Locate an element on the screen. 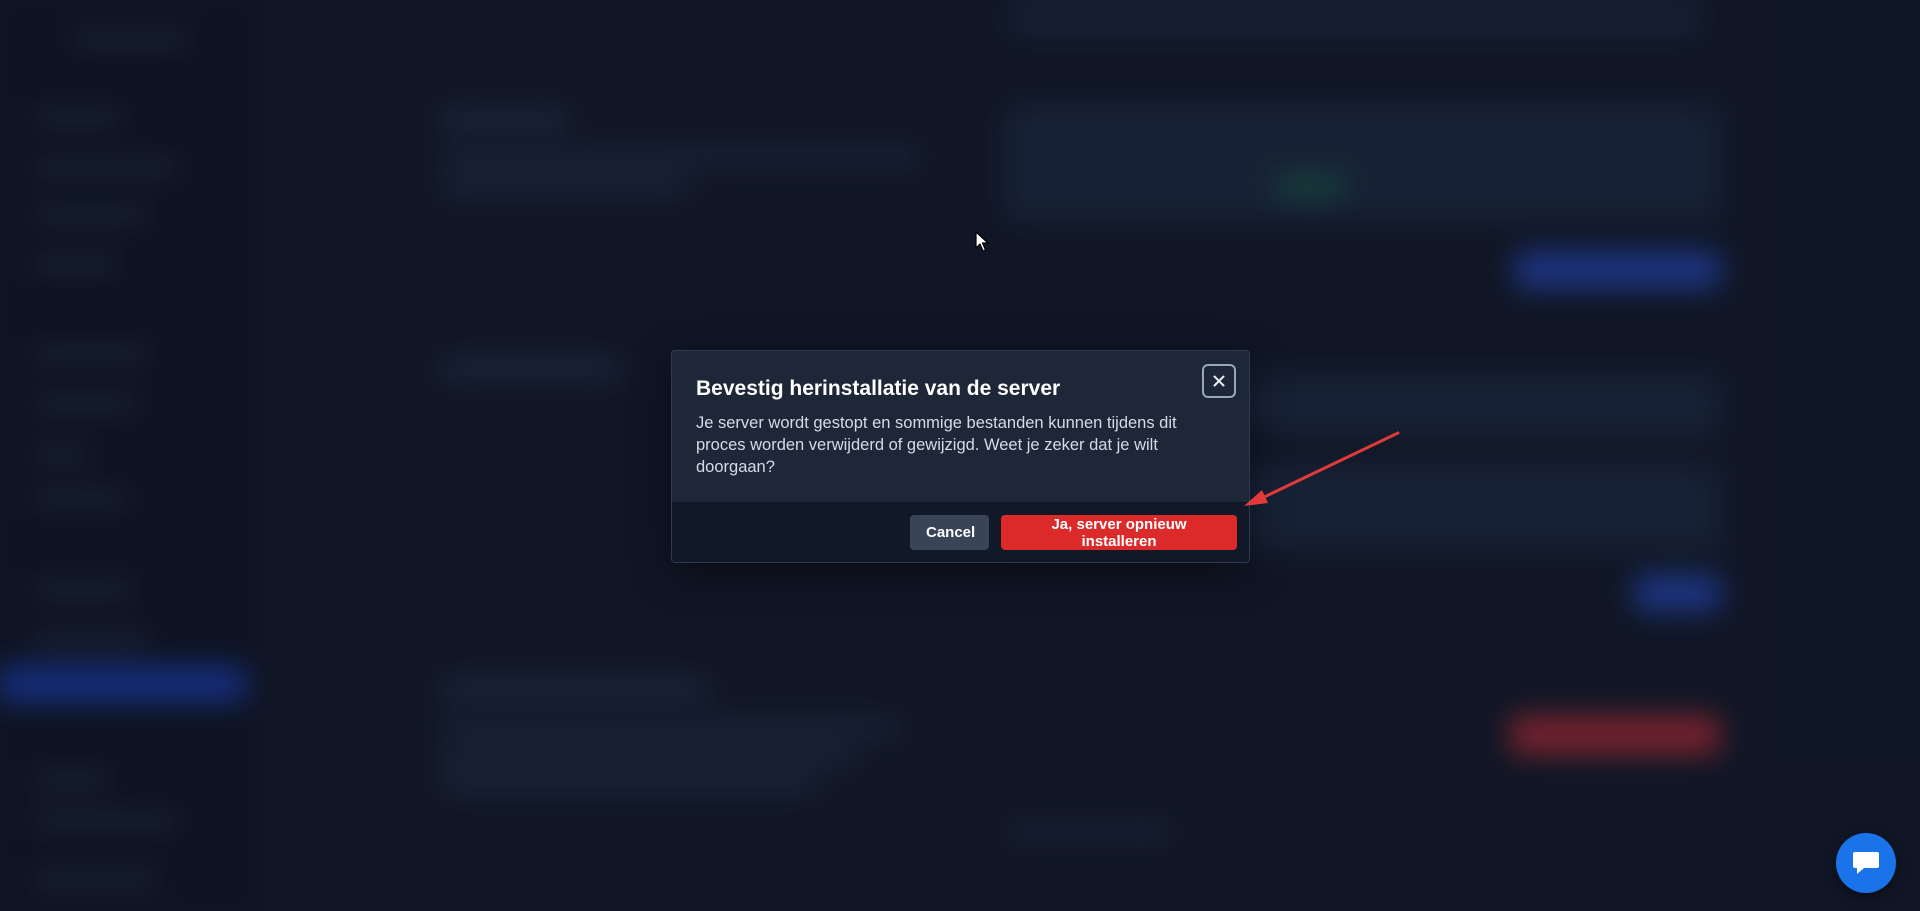  close-icon is located at coordinates (1219, 381).